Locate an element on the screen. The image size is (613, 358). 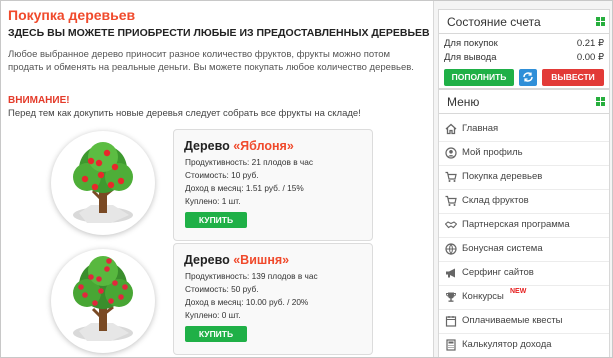
menu-item-calculator: Калькулятор дохода is located at coordinates (524, 345).